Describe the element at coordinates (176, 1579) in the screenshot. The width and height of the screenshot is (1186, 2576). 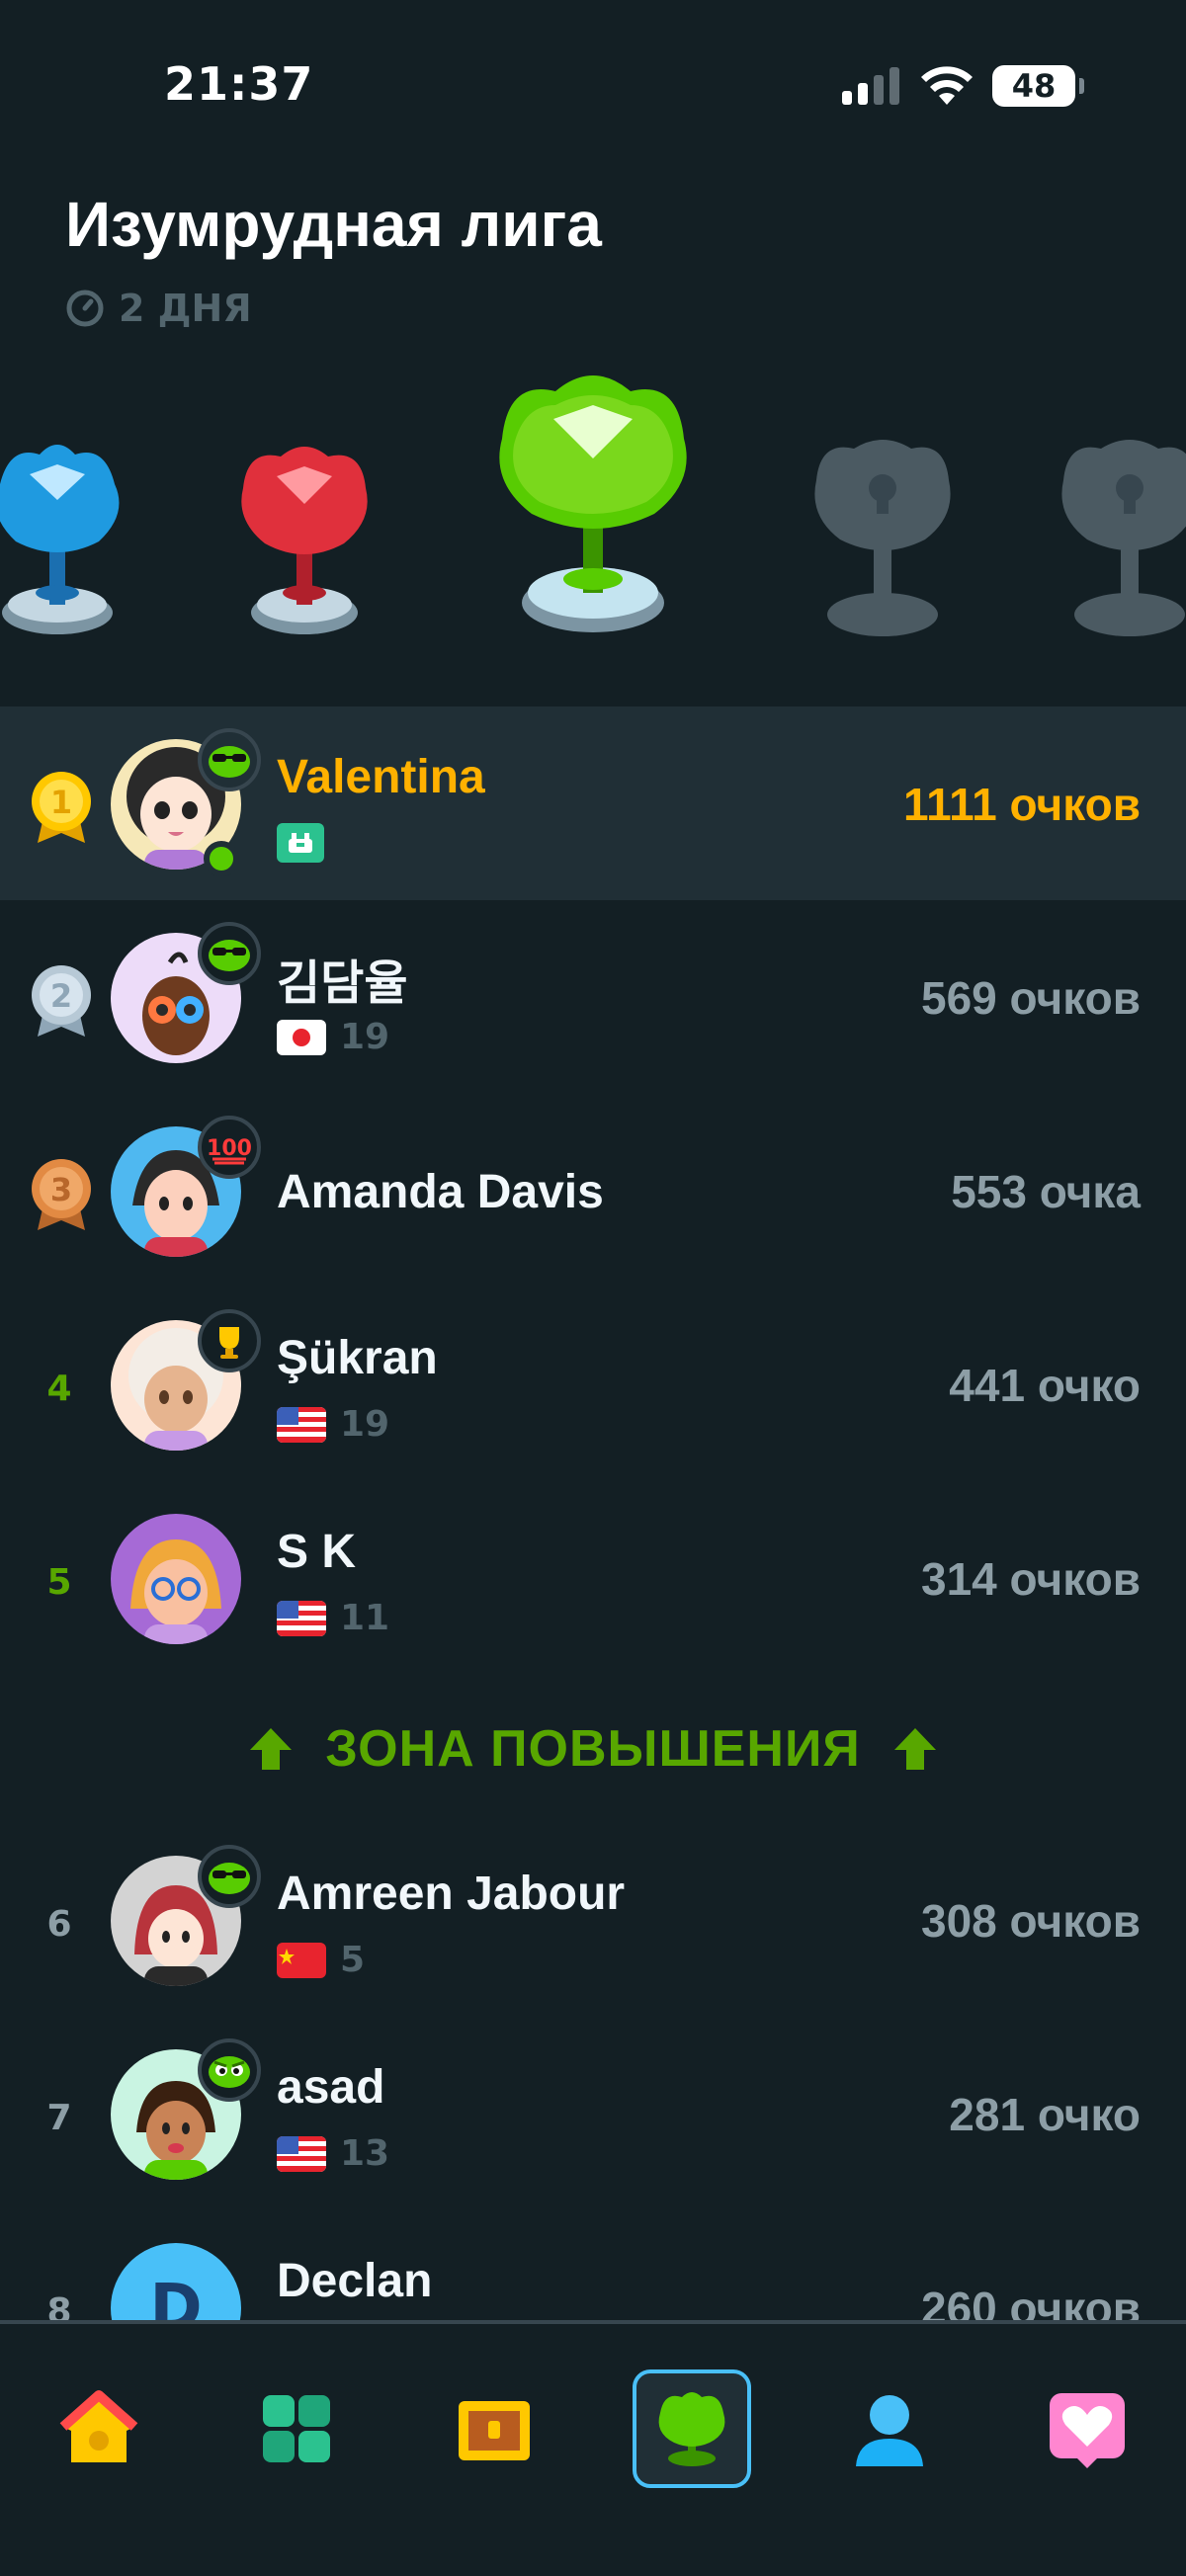
I see `avatar` at that location.